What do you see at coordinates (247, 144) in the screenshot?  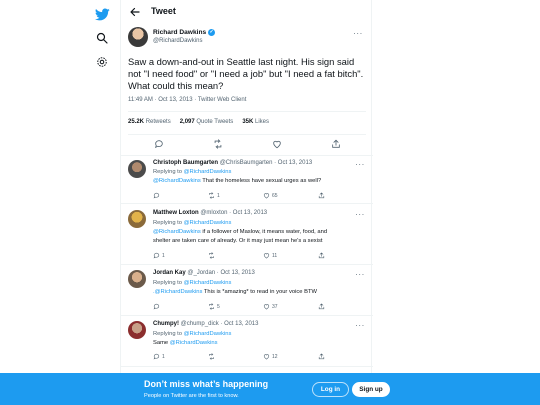 I see `tweet-actions` at bounding box center [247, 144].